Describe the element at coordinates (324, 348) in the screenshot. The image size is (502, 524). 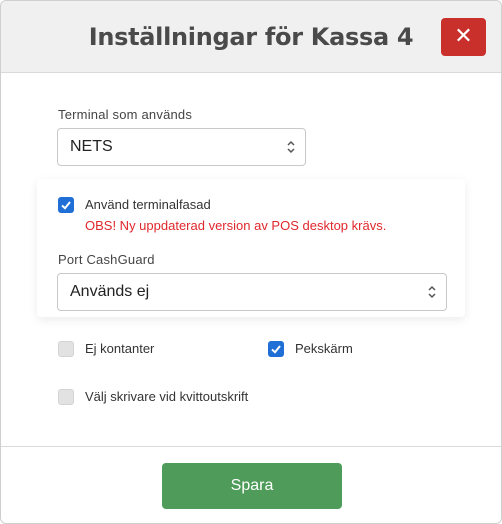
I see `touchscreen-label: Pekskärm` at that location.